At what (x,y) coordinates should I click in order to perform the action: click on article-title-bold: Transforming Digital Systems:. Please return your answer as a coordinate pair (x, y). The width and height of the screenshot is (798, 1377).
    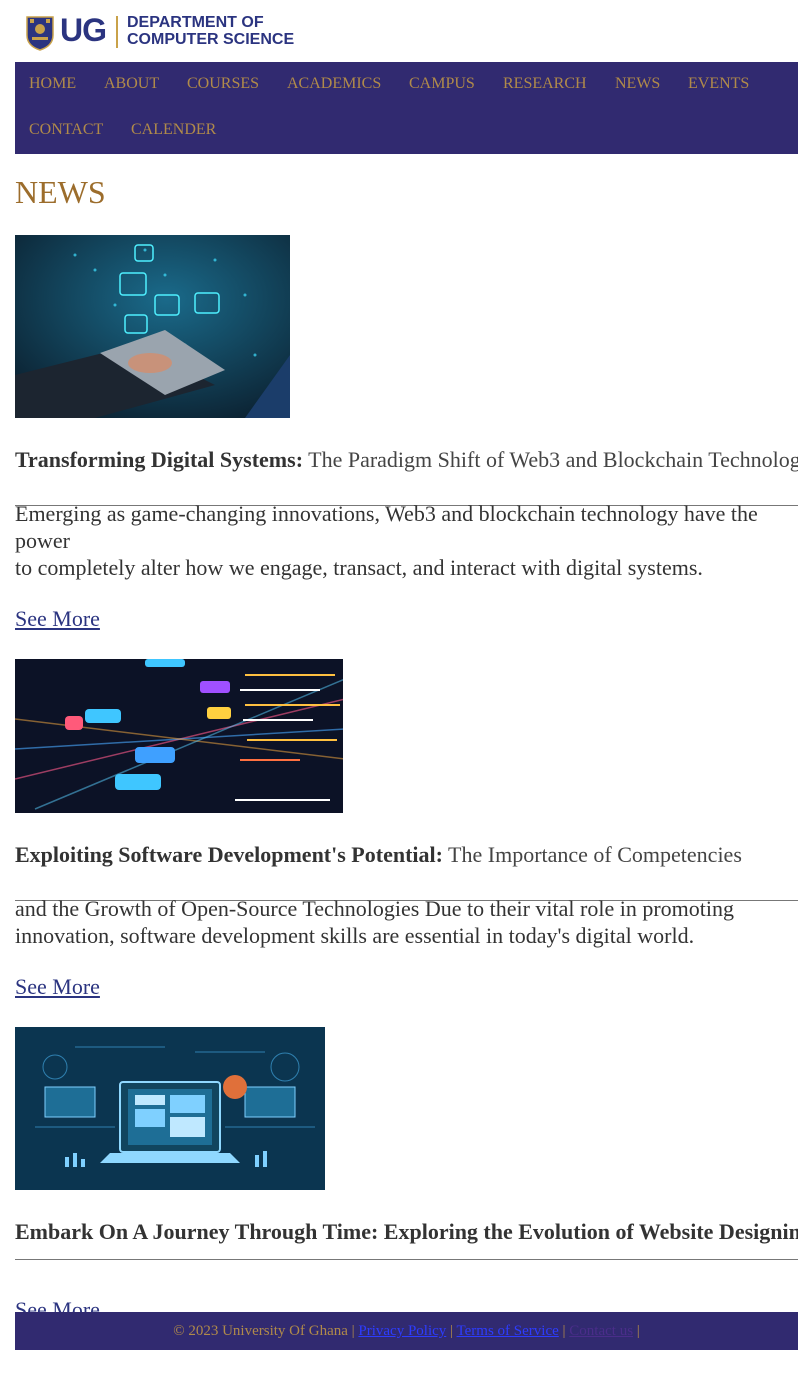
    Looking at the image, I should click on (159, 459).